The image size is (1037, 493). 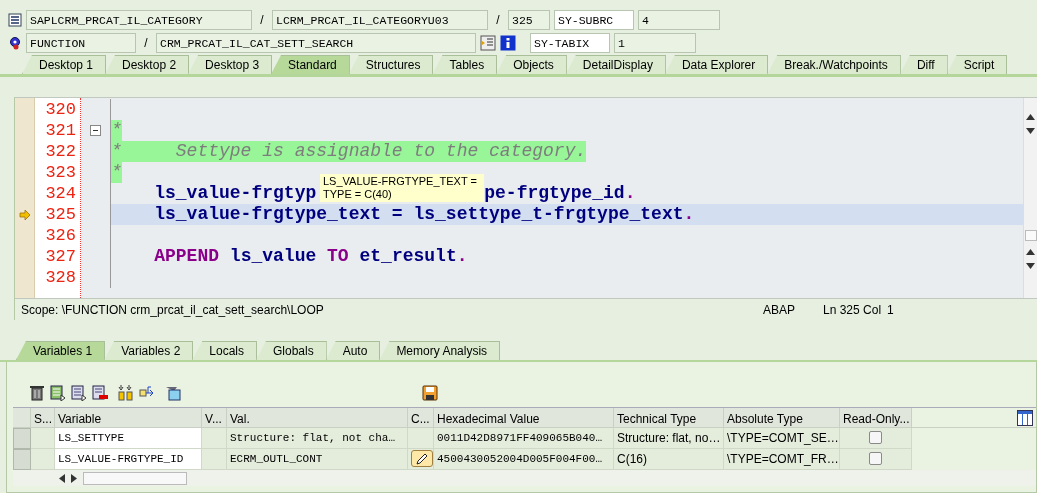 I want to click on tab: Standard, so click(x=310, y=64).